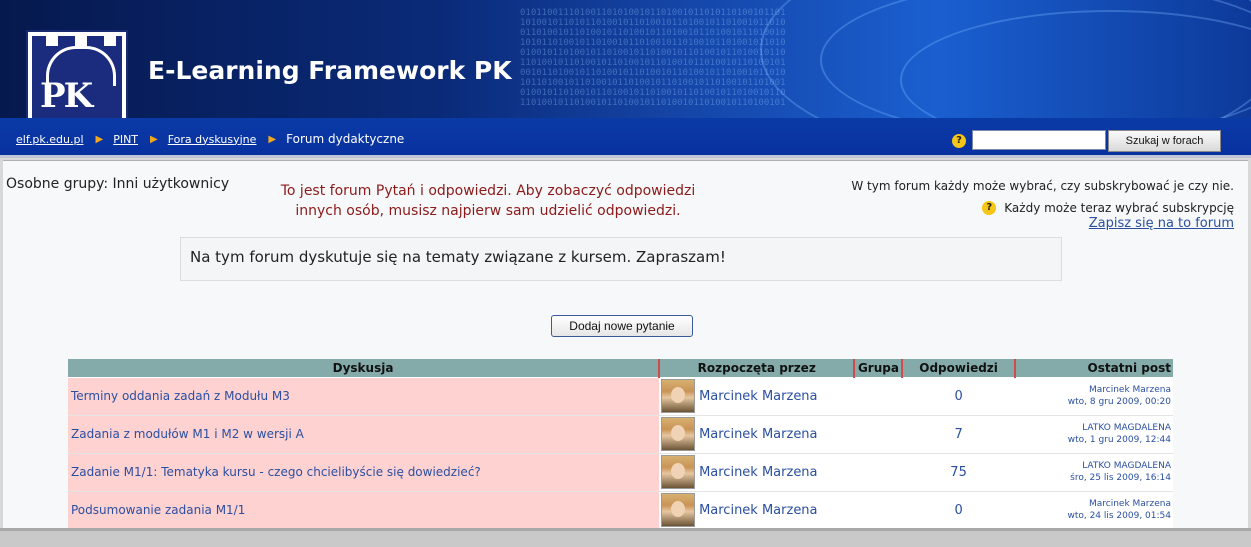 The height and width of the screenshot is (547, 1251). I want to click on replies-count-link: 7, so click(958, 434).